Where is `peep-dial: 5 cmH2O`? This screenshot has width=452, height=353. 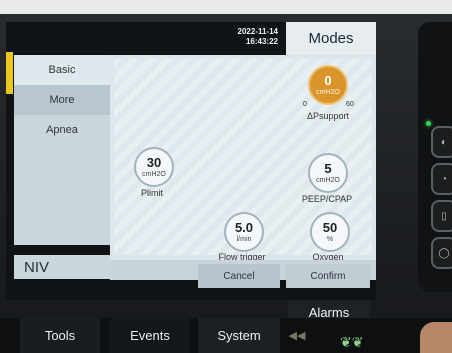
peep-dial: 5 cmH2O is located at coordinates (328, 173).